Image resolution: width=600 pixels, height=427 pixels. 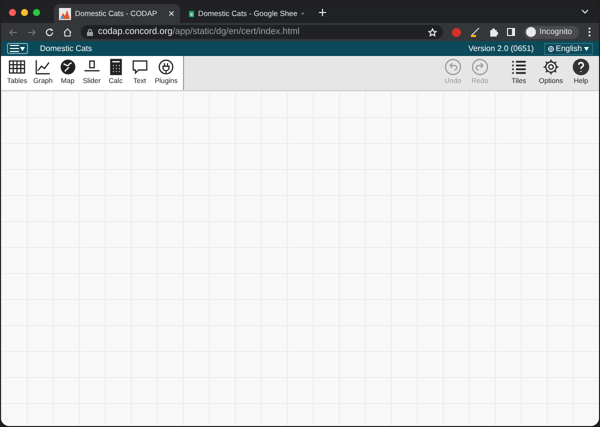 What do you see at coordinates (581, 67) in the screenshot?
I see `help-icon` at bounding box center [581, 67].